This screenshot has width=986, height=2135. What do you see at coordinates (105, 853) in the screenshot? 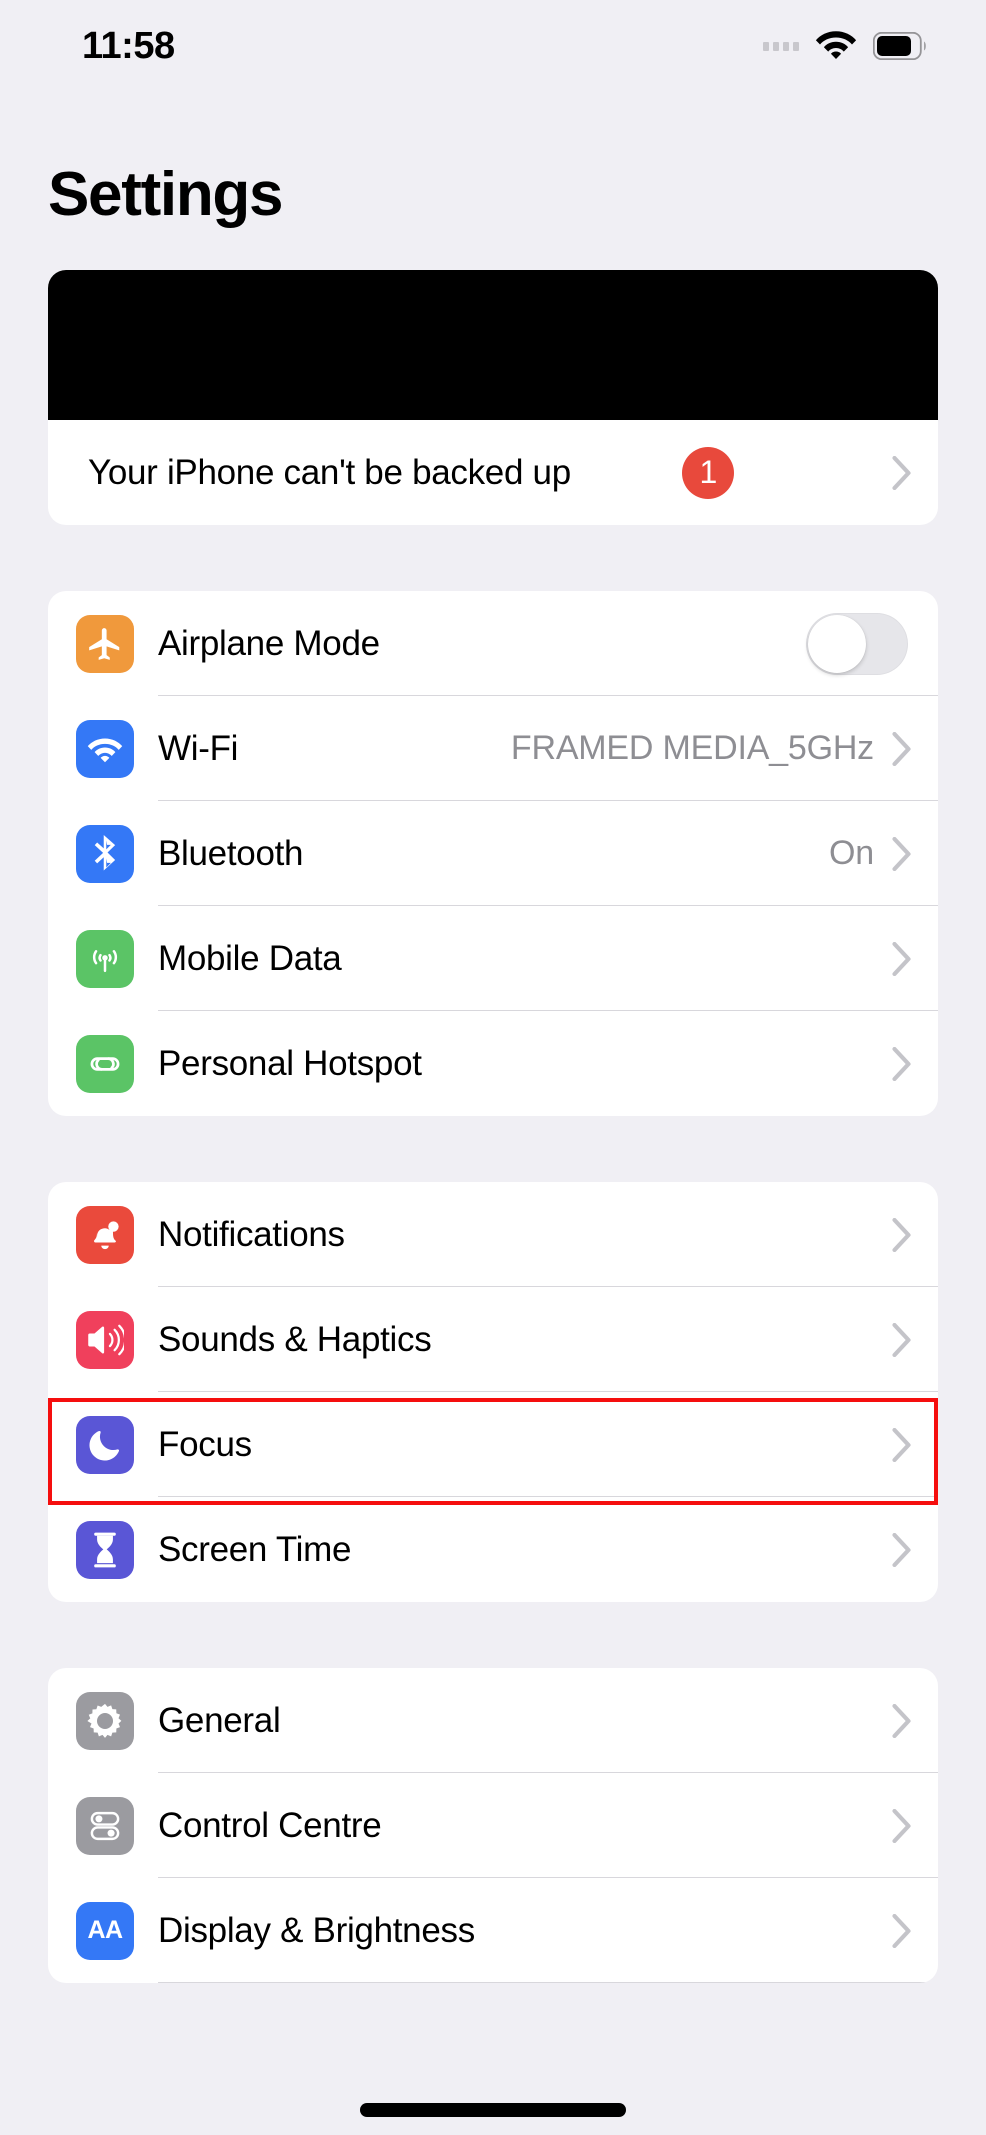
I see `bluetooth-icon` at bounding box center [105, 853].